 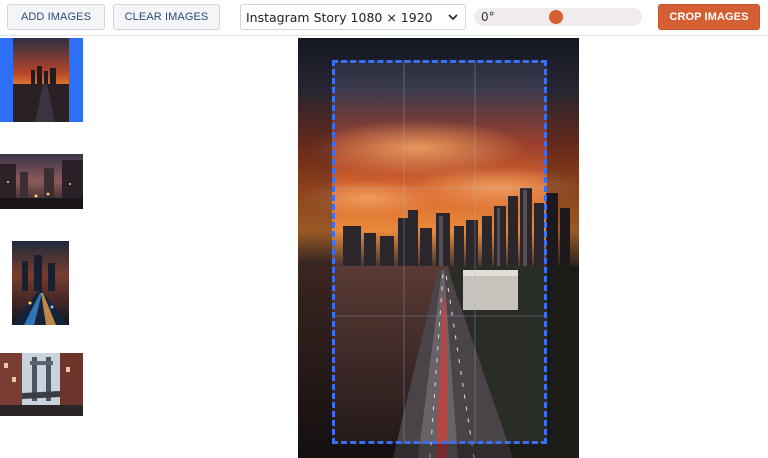 What do you see at coordinates (56, 17) in the screenshot?
I see `add-images-button: ADD IMAGES` at bounding box center [56, 17].